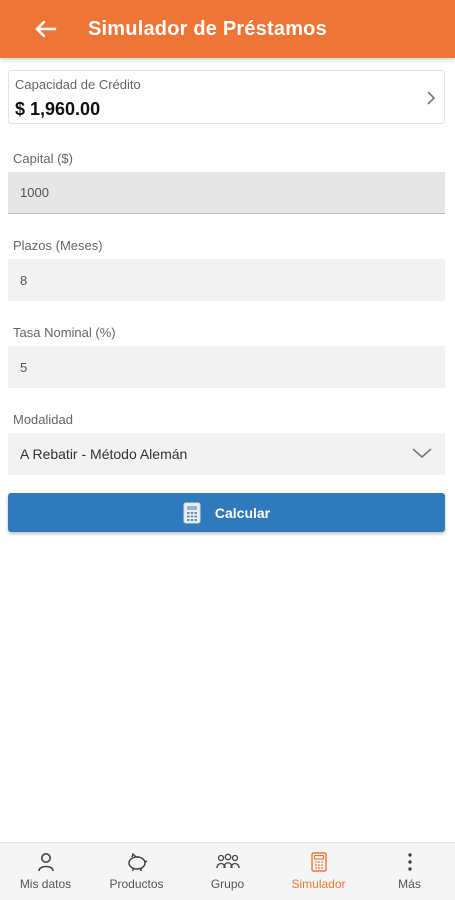 The width and height of the screenshot is (455, 900). I want to click on arrow-left-icon, so click(46, 29).